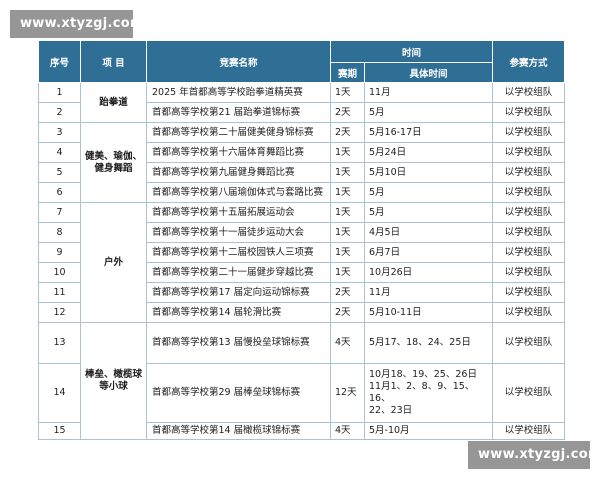  I want to click on competition-dates: 10月26日, so click(428, 272).